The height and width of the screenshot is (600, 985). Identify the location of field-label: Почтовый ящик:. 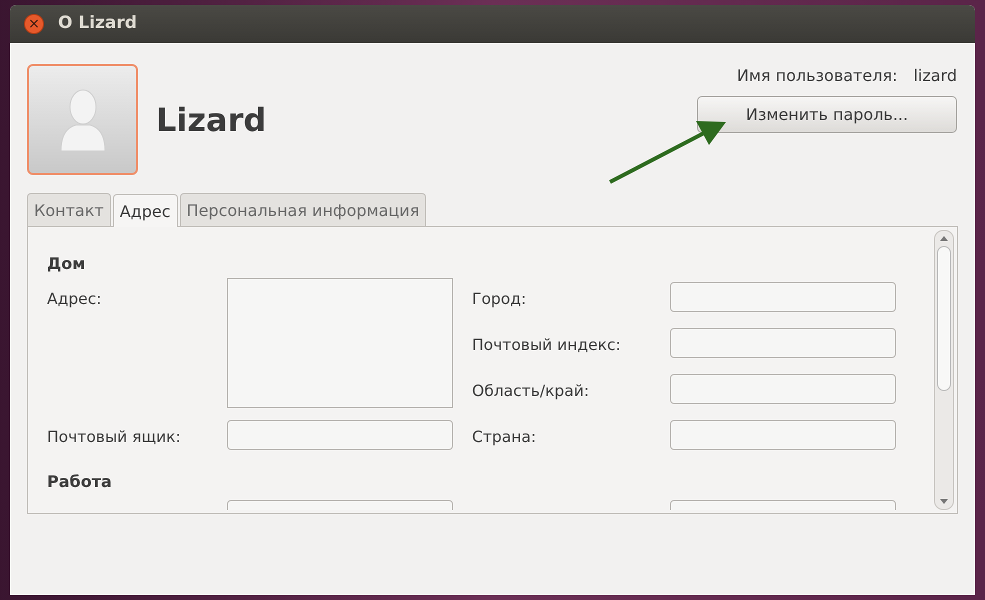
(114, 437).